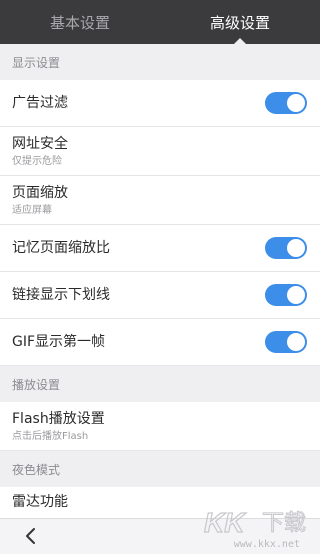 This screenshot has width=320, height=554. I want to click on setting-remember-zoom: 记忆页面缩放比, so click(160, 248).